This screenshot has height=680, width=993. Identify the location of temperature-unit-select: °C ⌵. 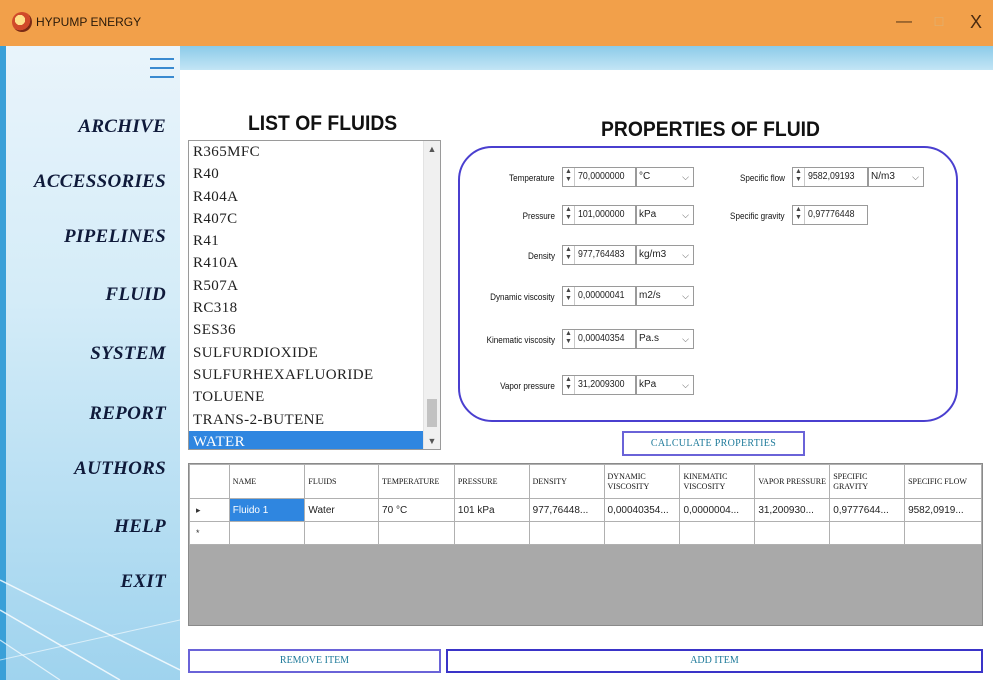
(665, 177).